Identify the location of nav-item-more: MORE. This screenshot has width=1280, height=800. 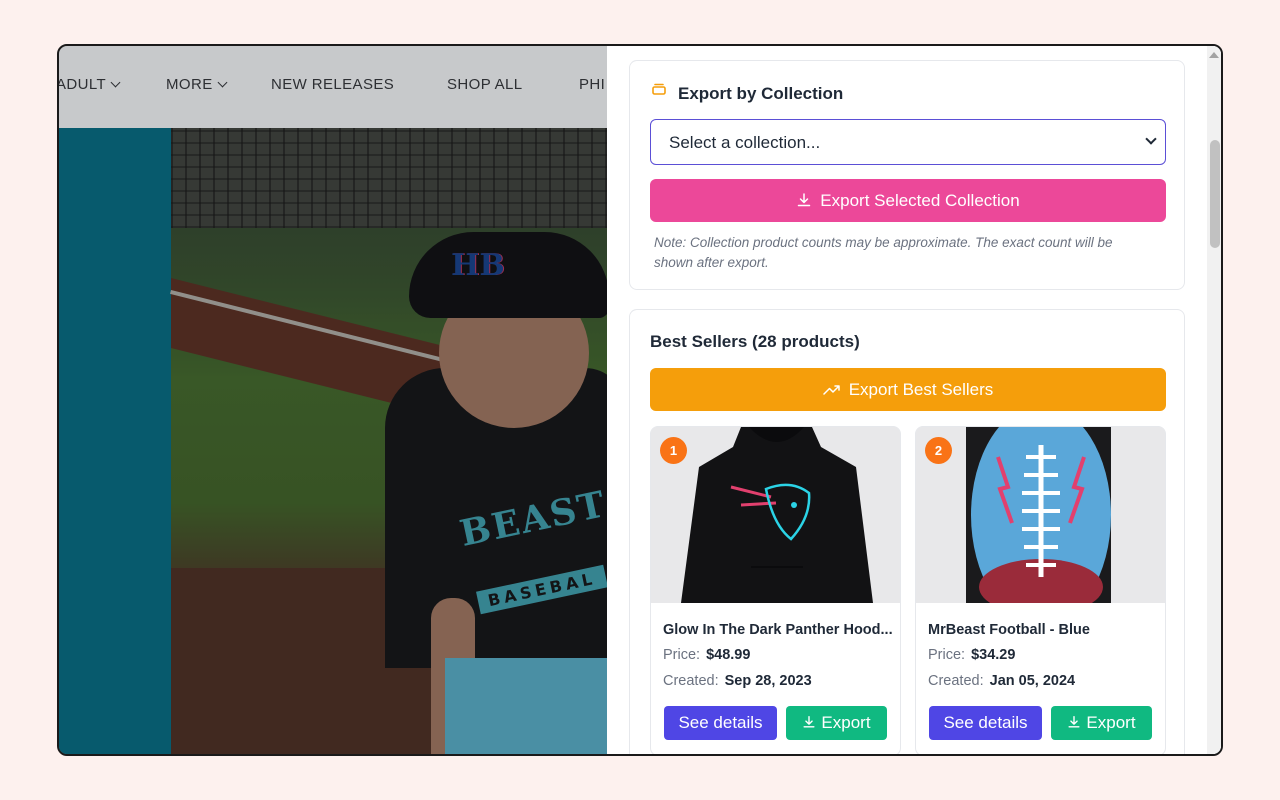
(197, 84).